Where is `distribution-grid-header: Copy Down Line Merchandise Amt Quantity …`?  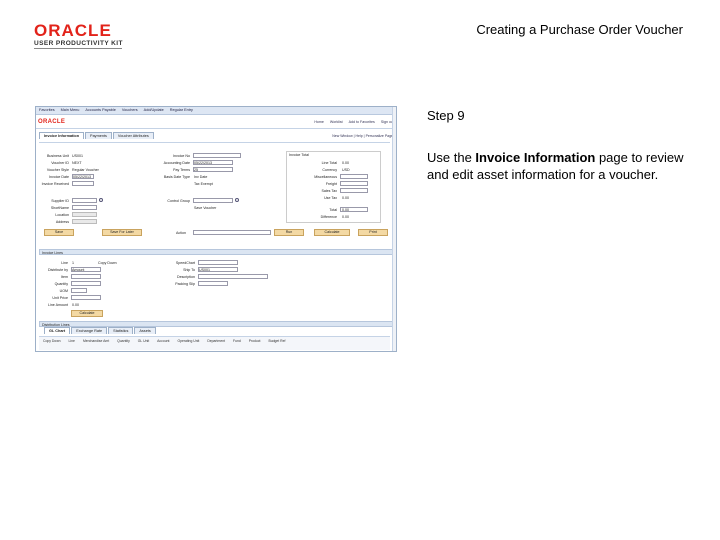 distribution-grid-header: Copy Down Line Merchandise Amt Quantity … is located at coordinates (214, 343).